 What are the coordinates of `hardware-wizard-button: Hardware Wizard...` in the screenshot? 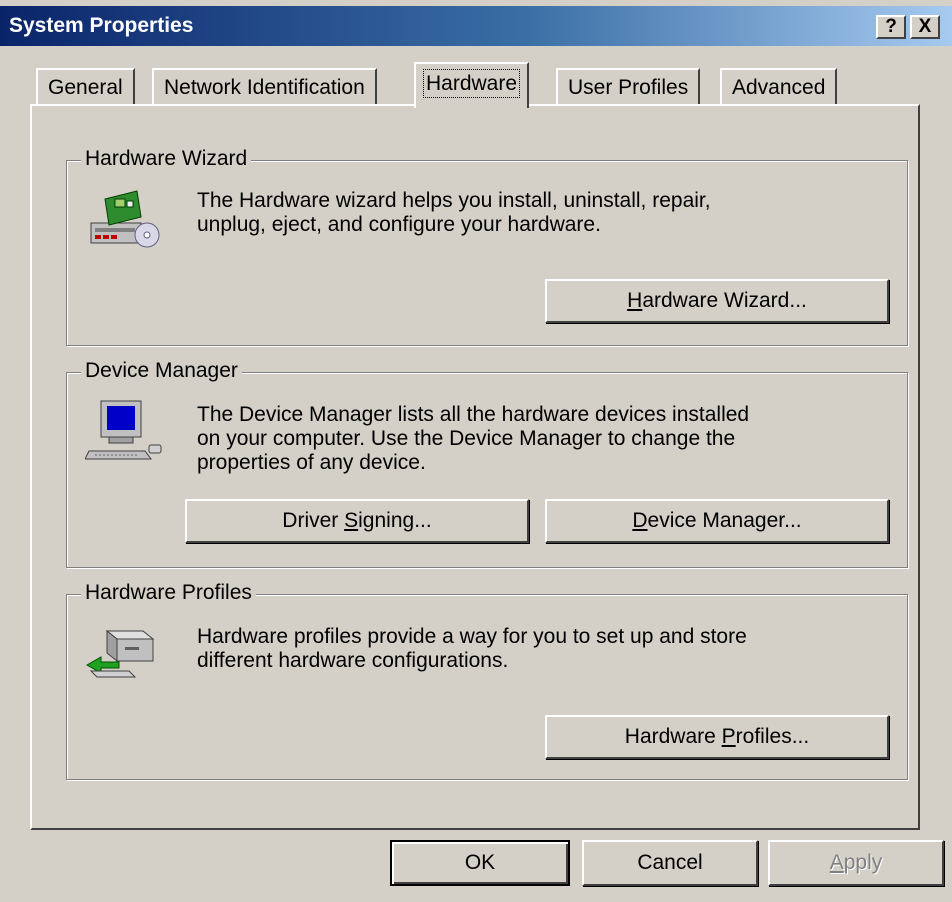 It's located at (717, 301).